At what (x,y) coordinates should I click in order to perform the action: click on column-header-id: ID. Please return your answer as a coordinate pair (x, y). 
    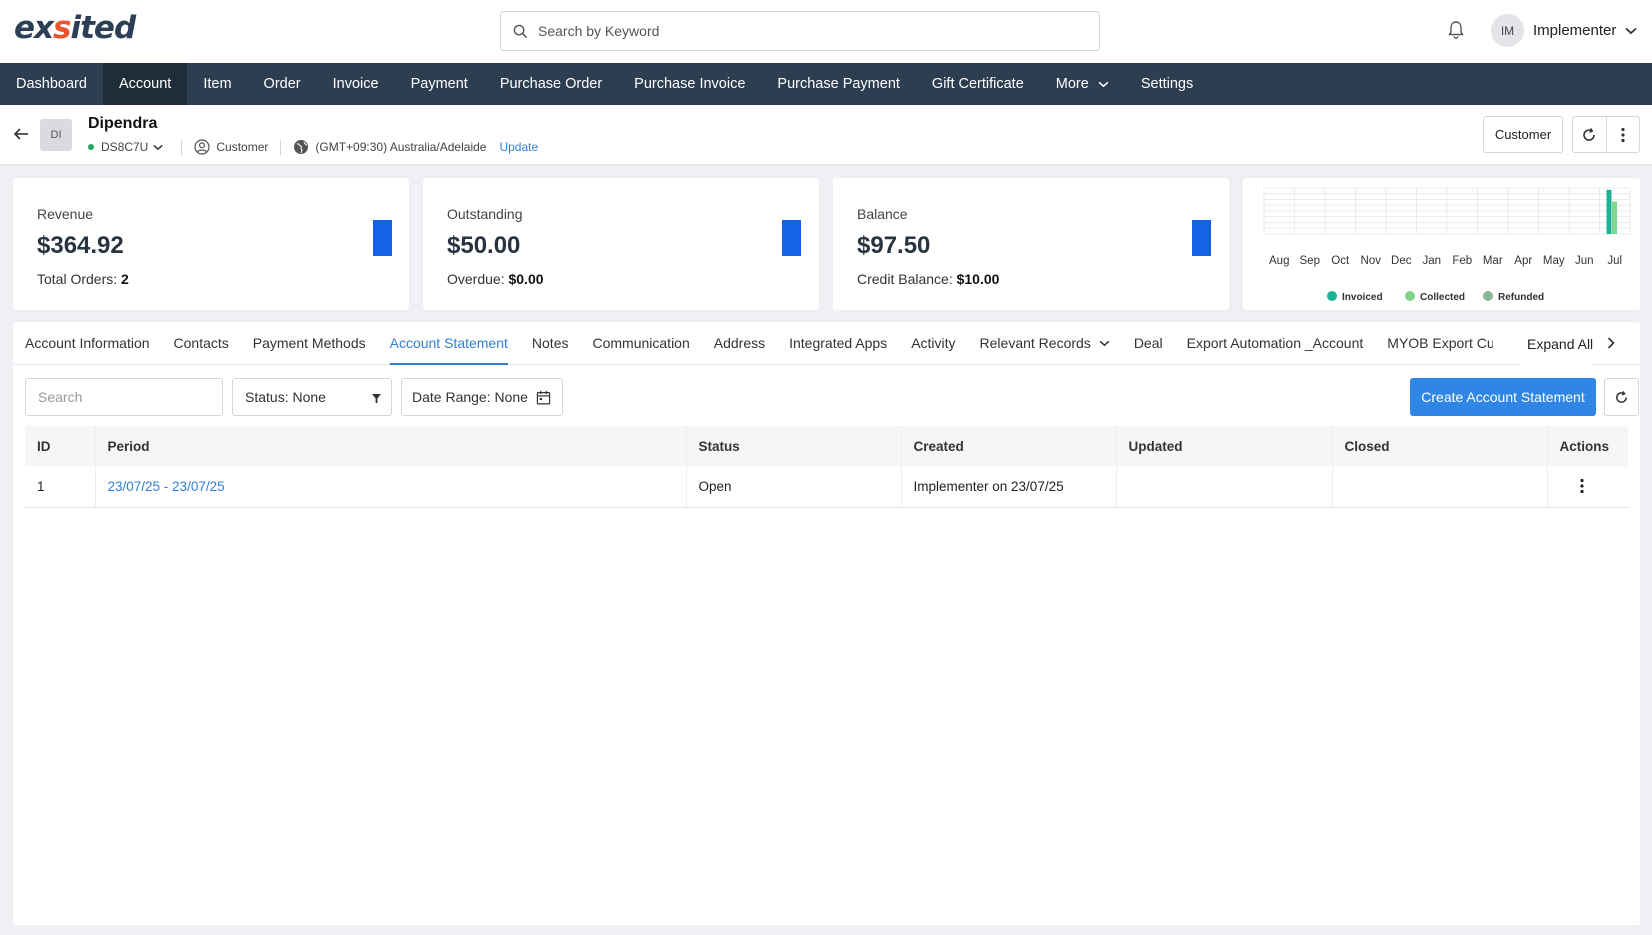
    Looking at the image, I should click on (60, 446).